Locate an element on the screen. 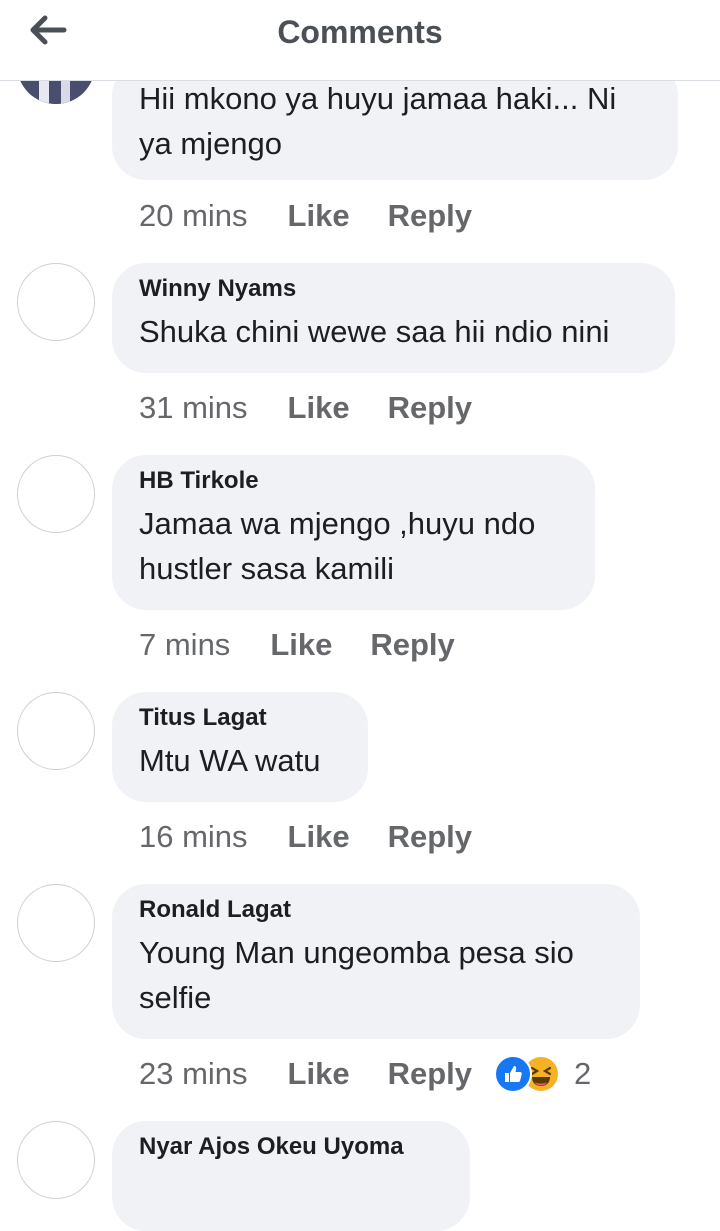  top-bar: Comments is located at coordinates (360, 40).